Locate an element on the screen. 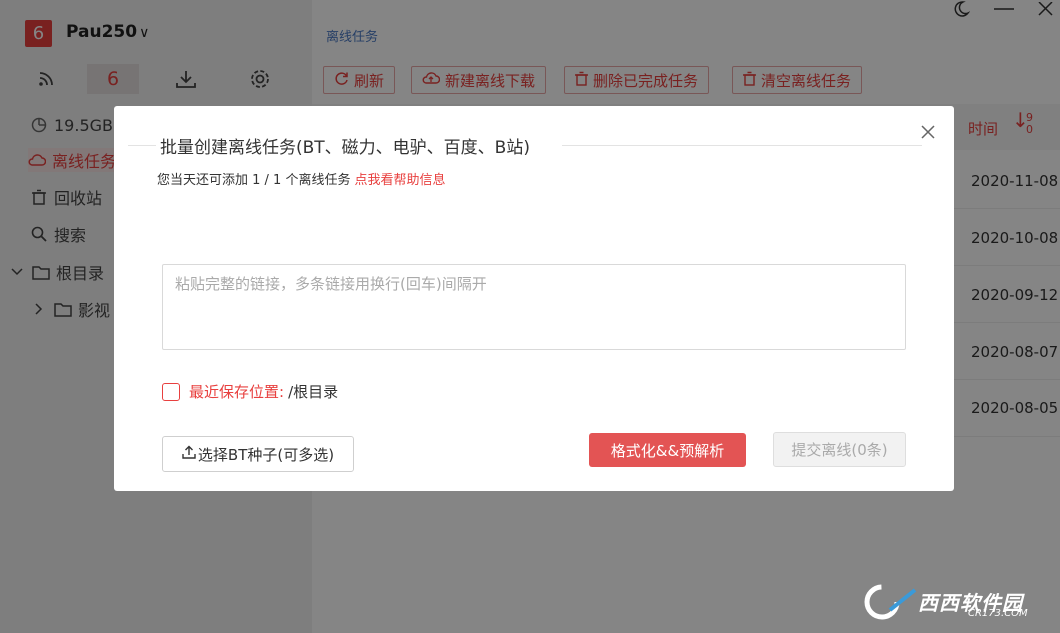 The height and width of the screenshot is (633, 1060). dialog-title: 批量创建离线任务(BT、磁力、电驴、百度、B站) is located at coordinates (345, 145).